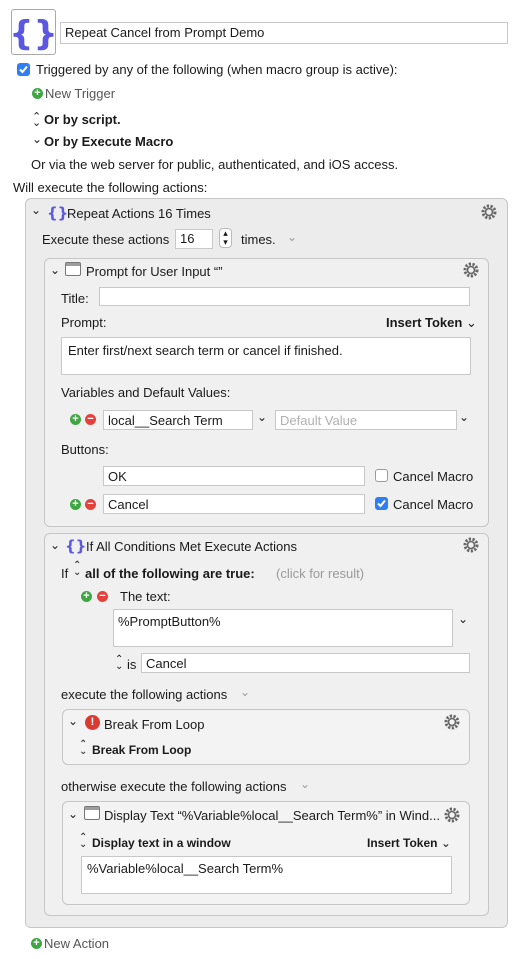 The height and width of the screenshot is (959, 517). Describe the element at coordinates (145, 596) in the screenshot. I see `the-text-label: The text:` at that location.